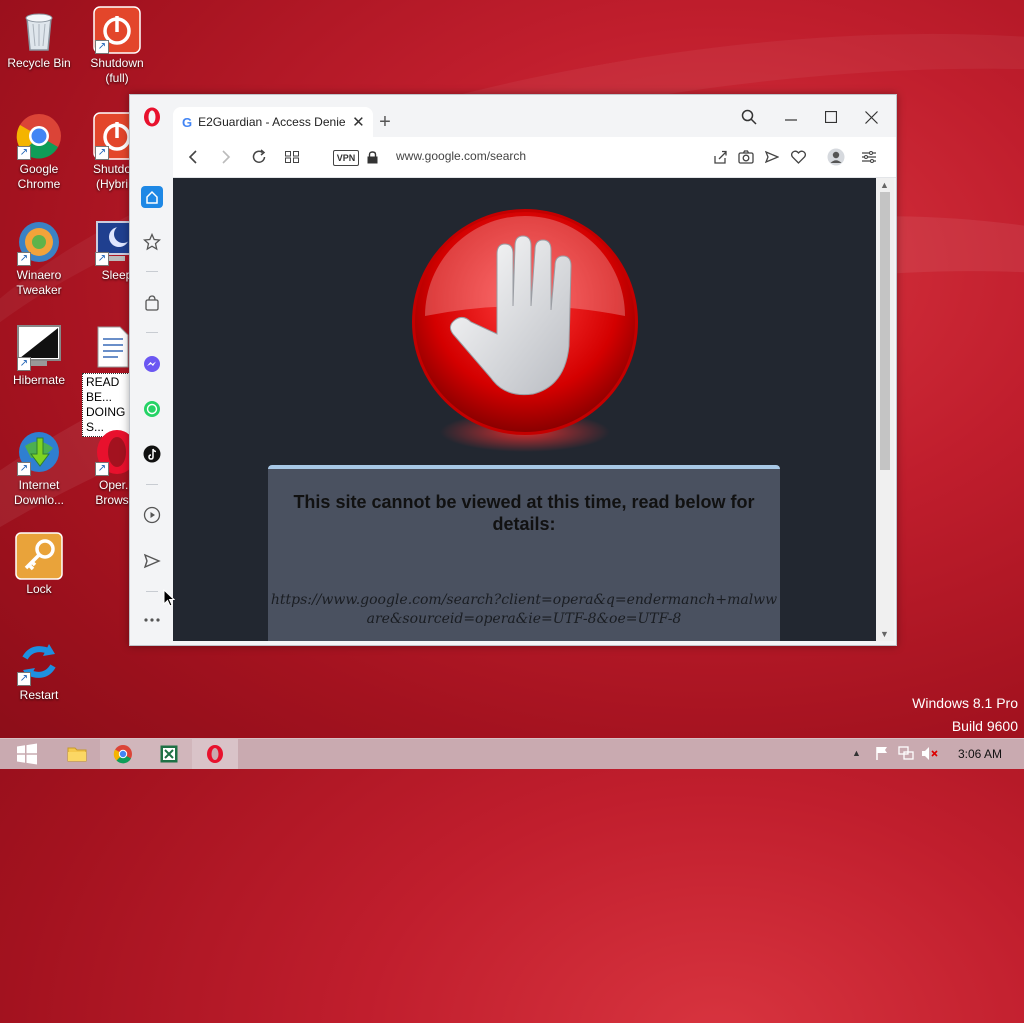 The height and width of the screenshot is (1023, 1024). What do you see at coordinates (152, 242) in the screenshot?
I see `star-icon` at bounding box center [152, 242].